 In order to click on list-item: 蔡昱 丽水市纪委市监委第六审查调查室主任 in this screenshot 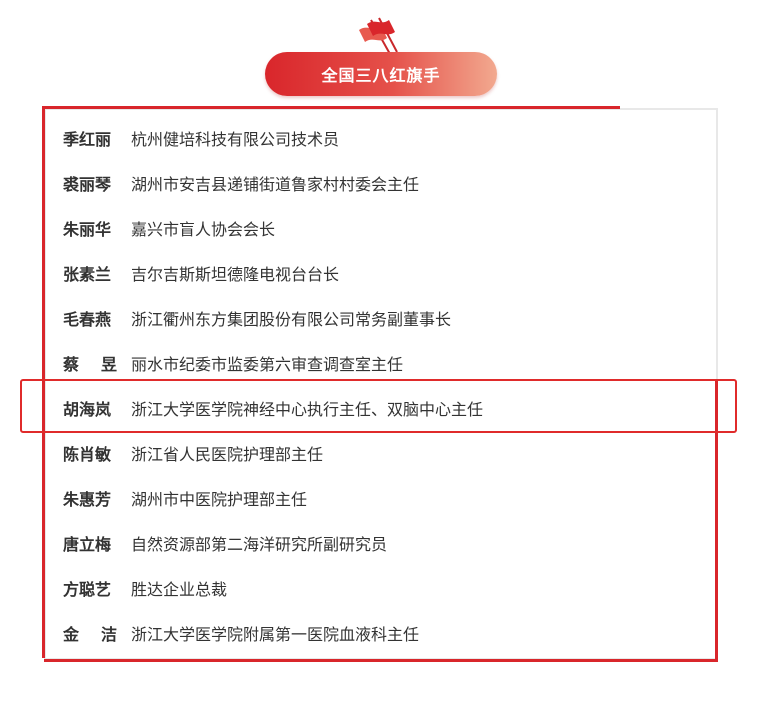, I will do `click(233, 363)`.